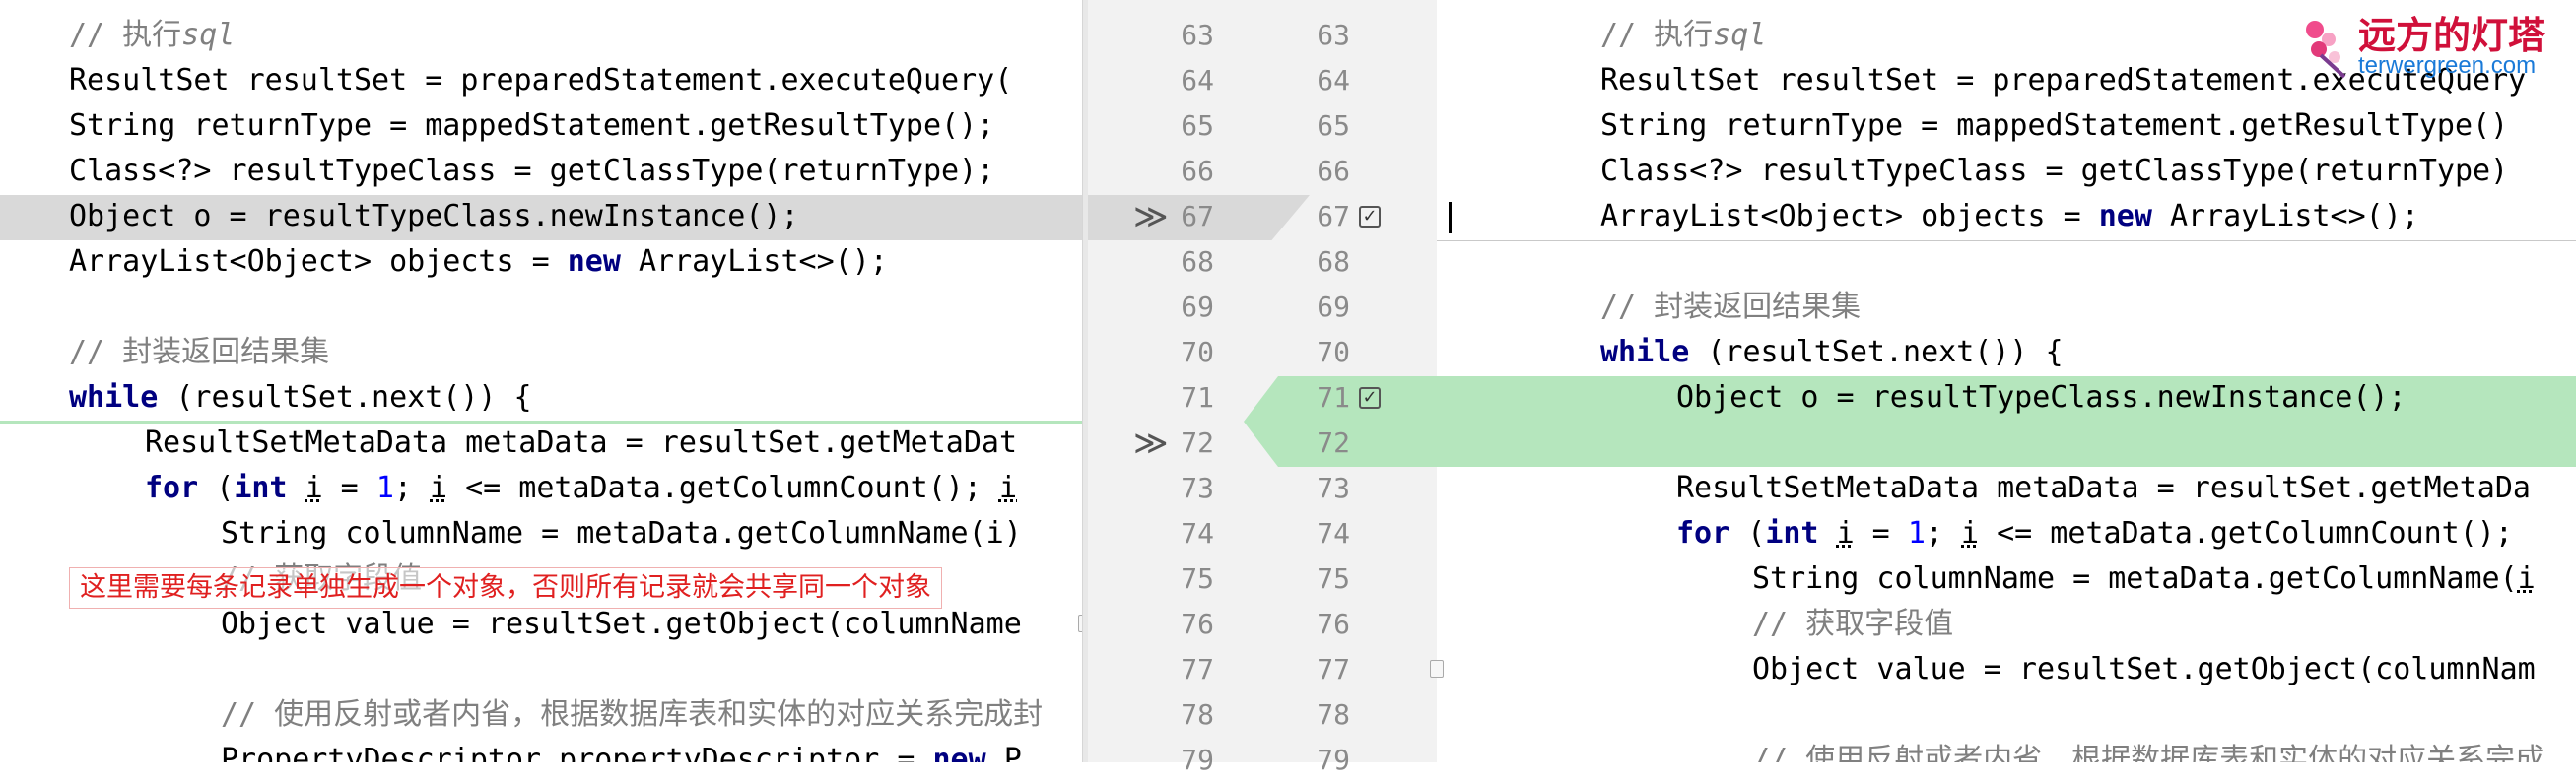 Image resolution: width=2576 pixels, height=783 pixels. Describe the element at coordinates (2447, 65) in the screenshot. I see `watermark-url: terwergreen.com` at that location.